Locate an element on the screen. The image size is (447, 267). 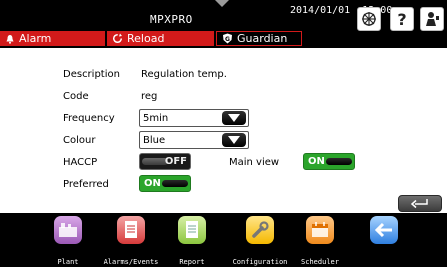
tab-alarm-label: Alarm is located at coordinates (35, 38).